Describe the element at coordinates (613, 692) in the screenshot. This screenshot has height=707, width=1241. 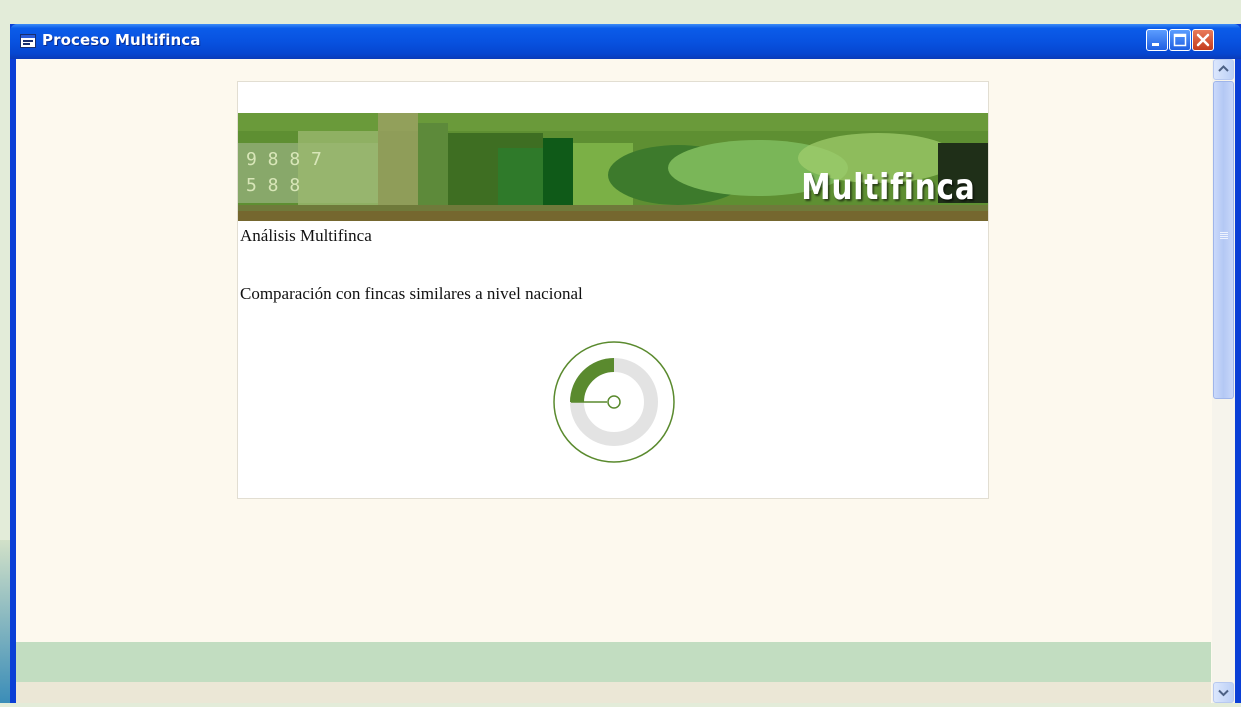
I see `bottom-strip` at that location.